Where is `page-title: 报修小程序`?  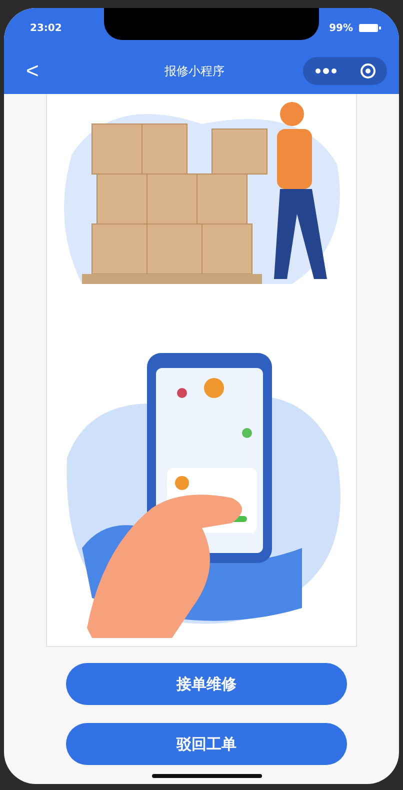
page-title: 报修小程序 is located at coordinates (194, 71).